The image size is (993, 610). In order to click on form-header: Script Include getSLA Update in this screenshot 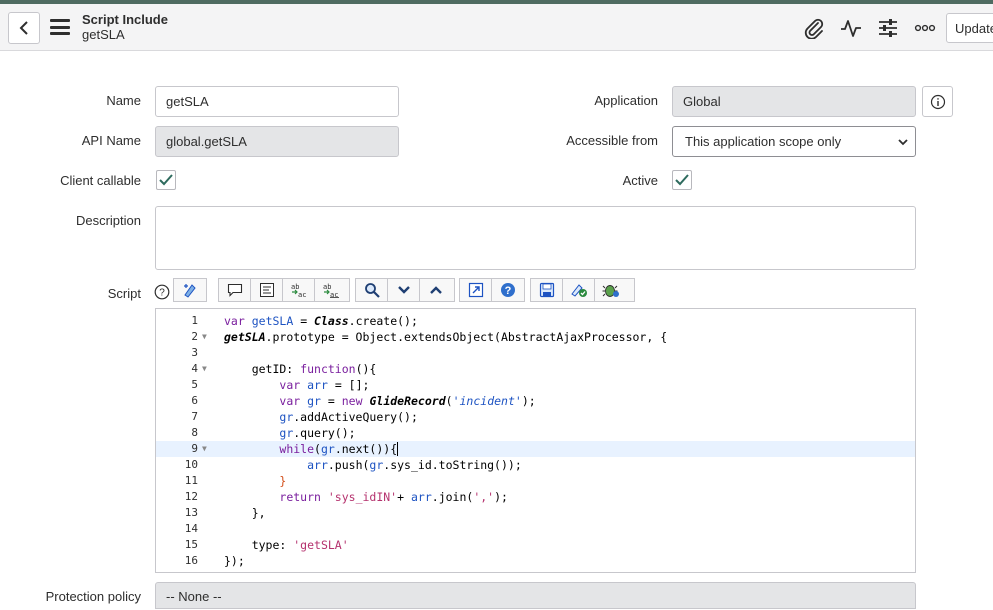, I will do `click(496, 27)`.